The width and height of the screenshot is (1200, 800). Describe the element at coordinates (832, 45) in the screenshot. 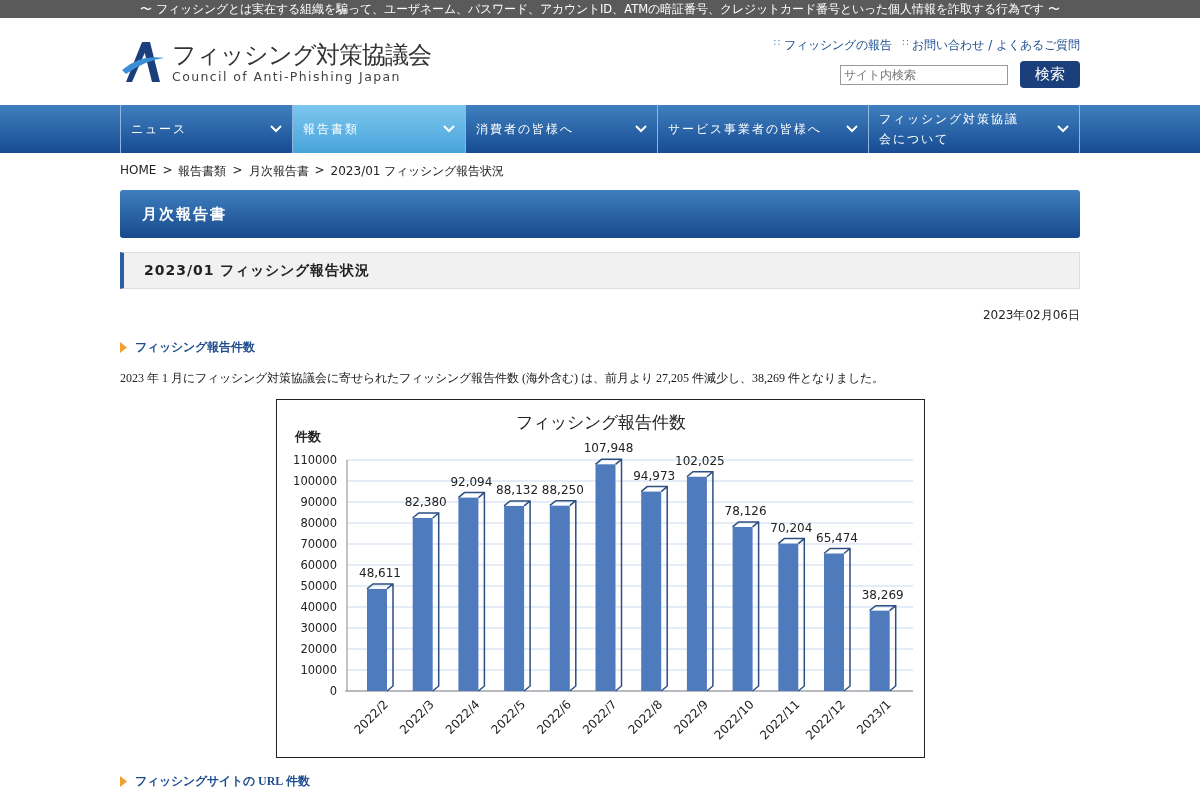

I see `header-link: ∷ フィッシングの報告` at that location.